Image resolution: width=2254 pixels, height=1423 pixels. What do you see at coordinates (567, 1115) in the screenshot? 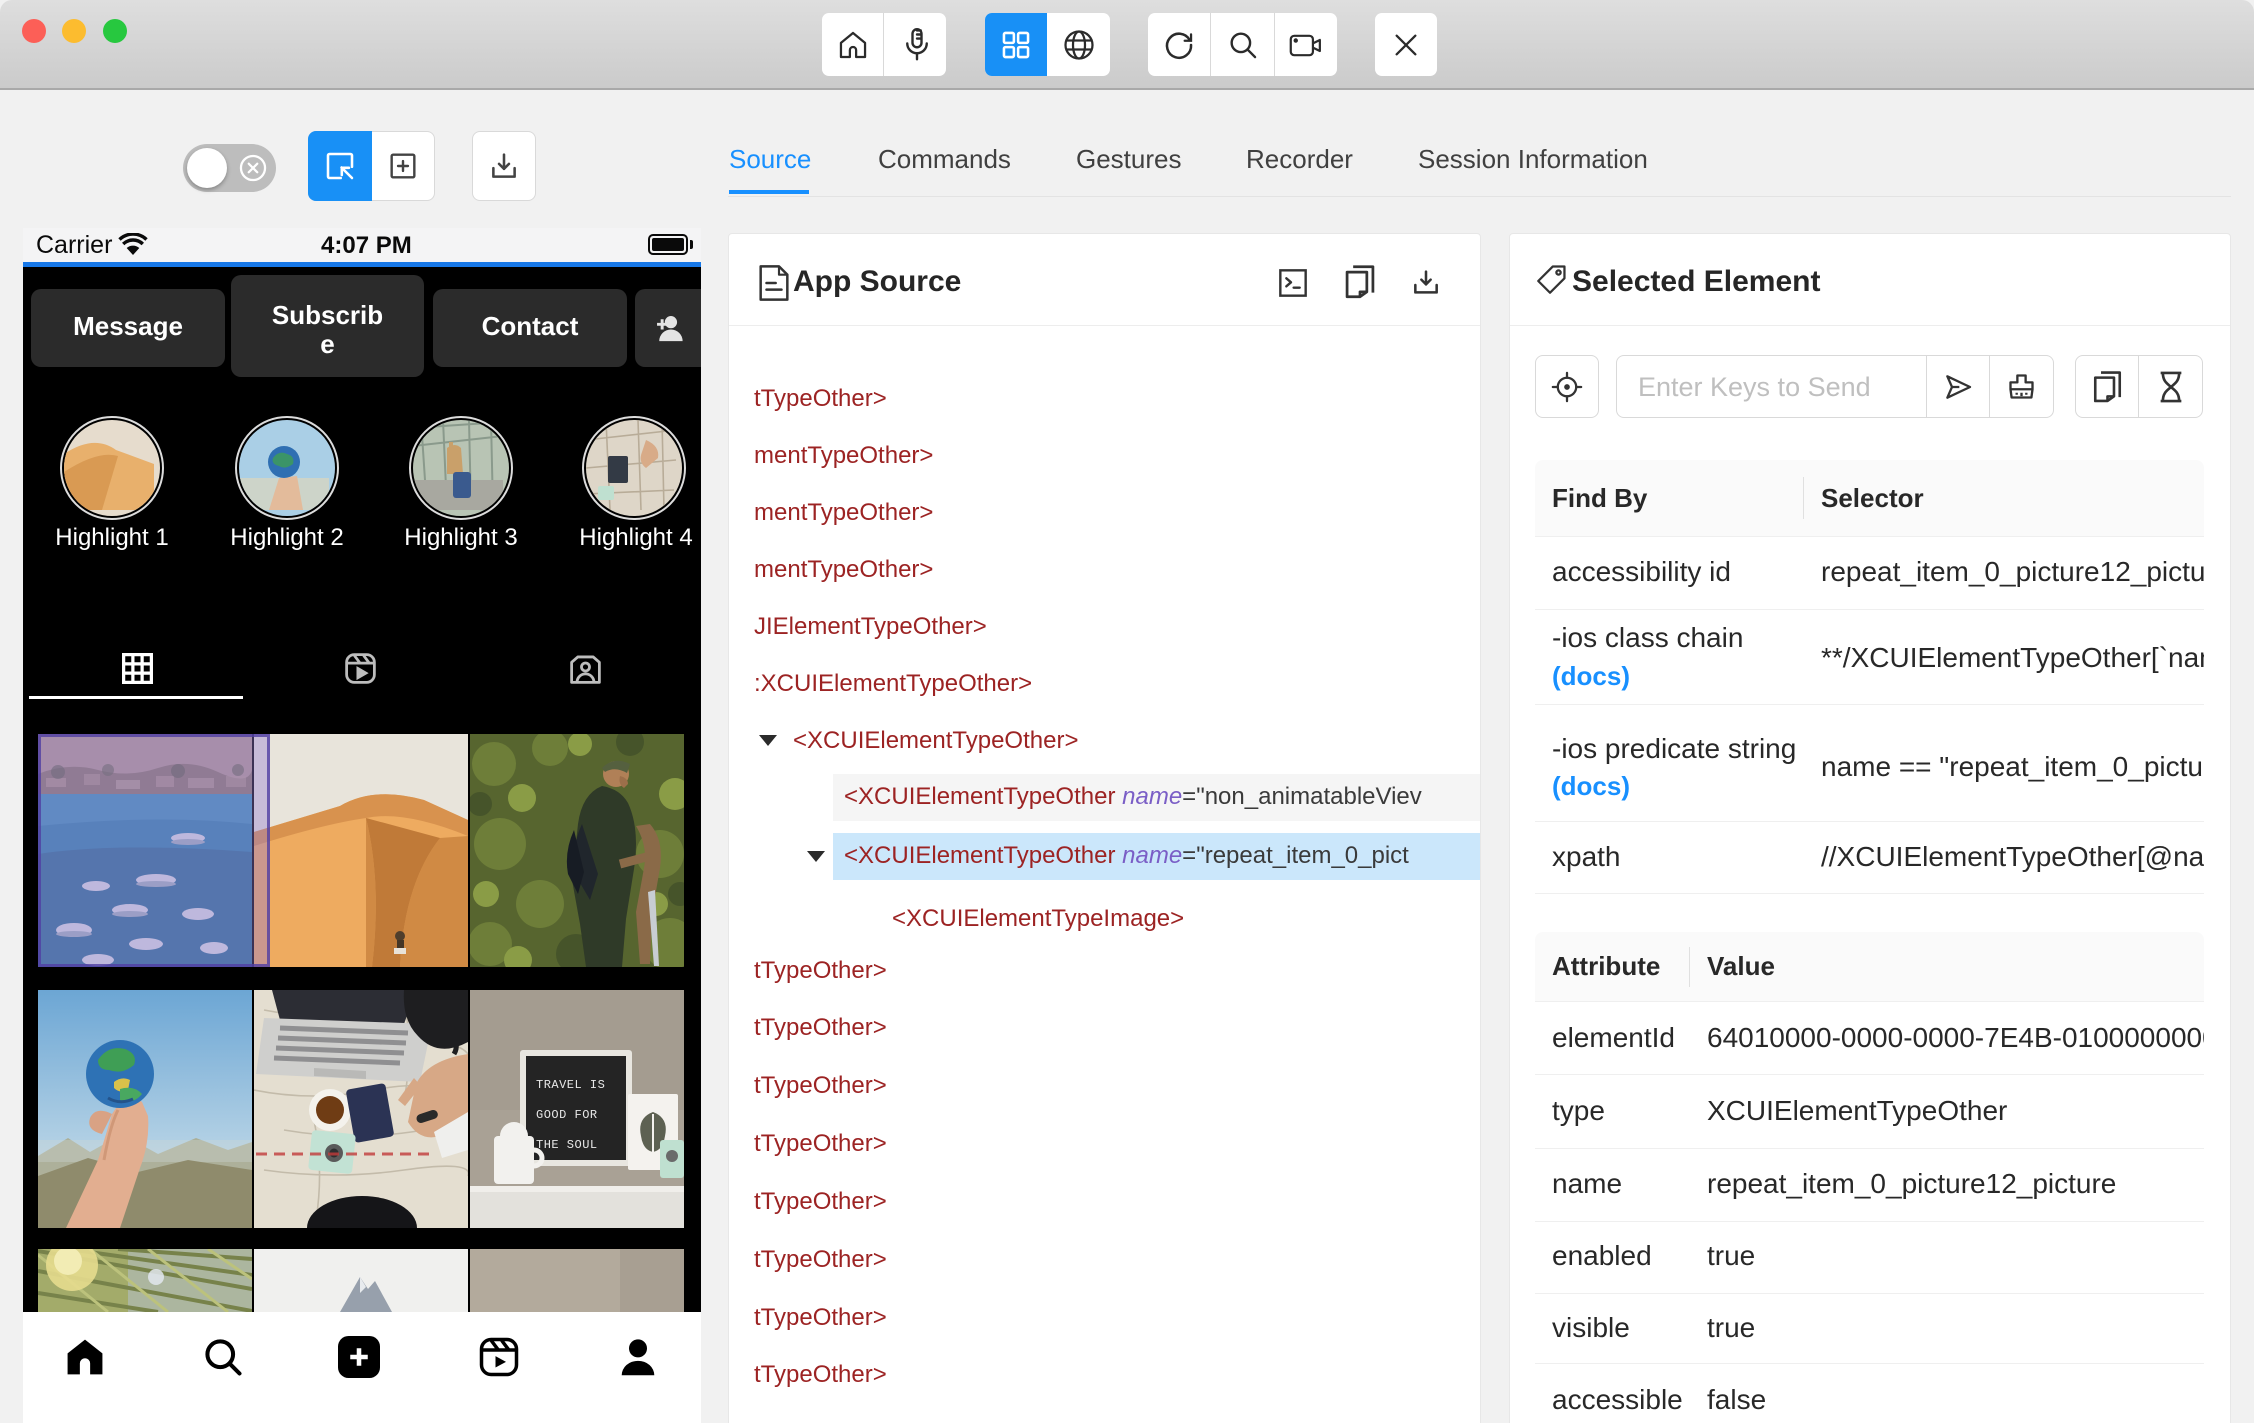
I see `svg-text: GOOD FOR` at bounding box center [567, 1115].